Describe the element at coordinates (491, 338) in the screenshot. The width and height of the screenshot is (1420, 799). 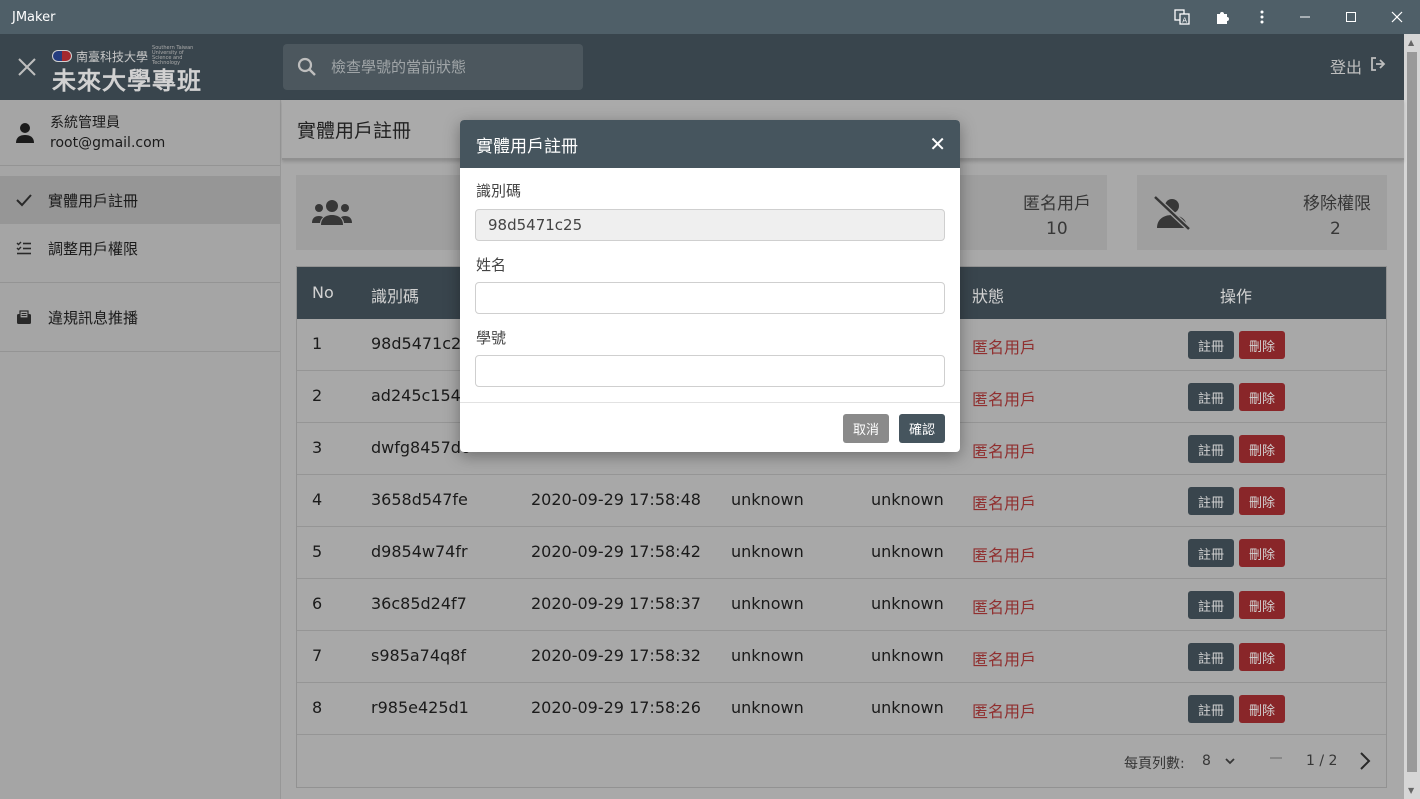
I see `field-label-student-id: 學號` at that location.